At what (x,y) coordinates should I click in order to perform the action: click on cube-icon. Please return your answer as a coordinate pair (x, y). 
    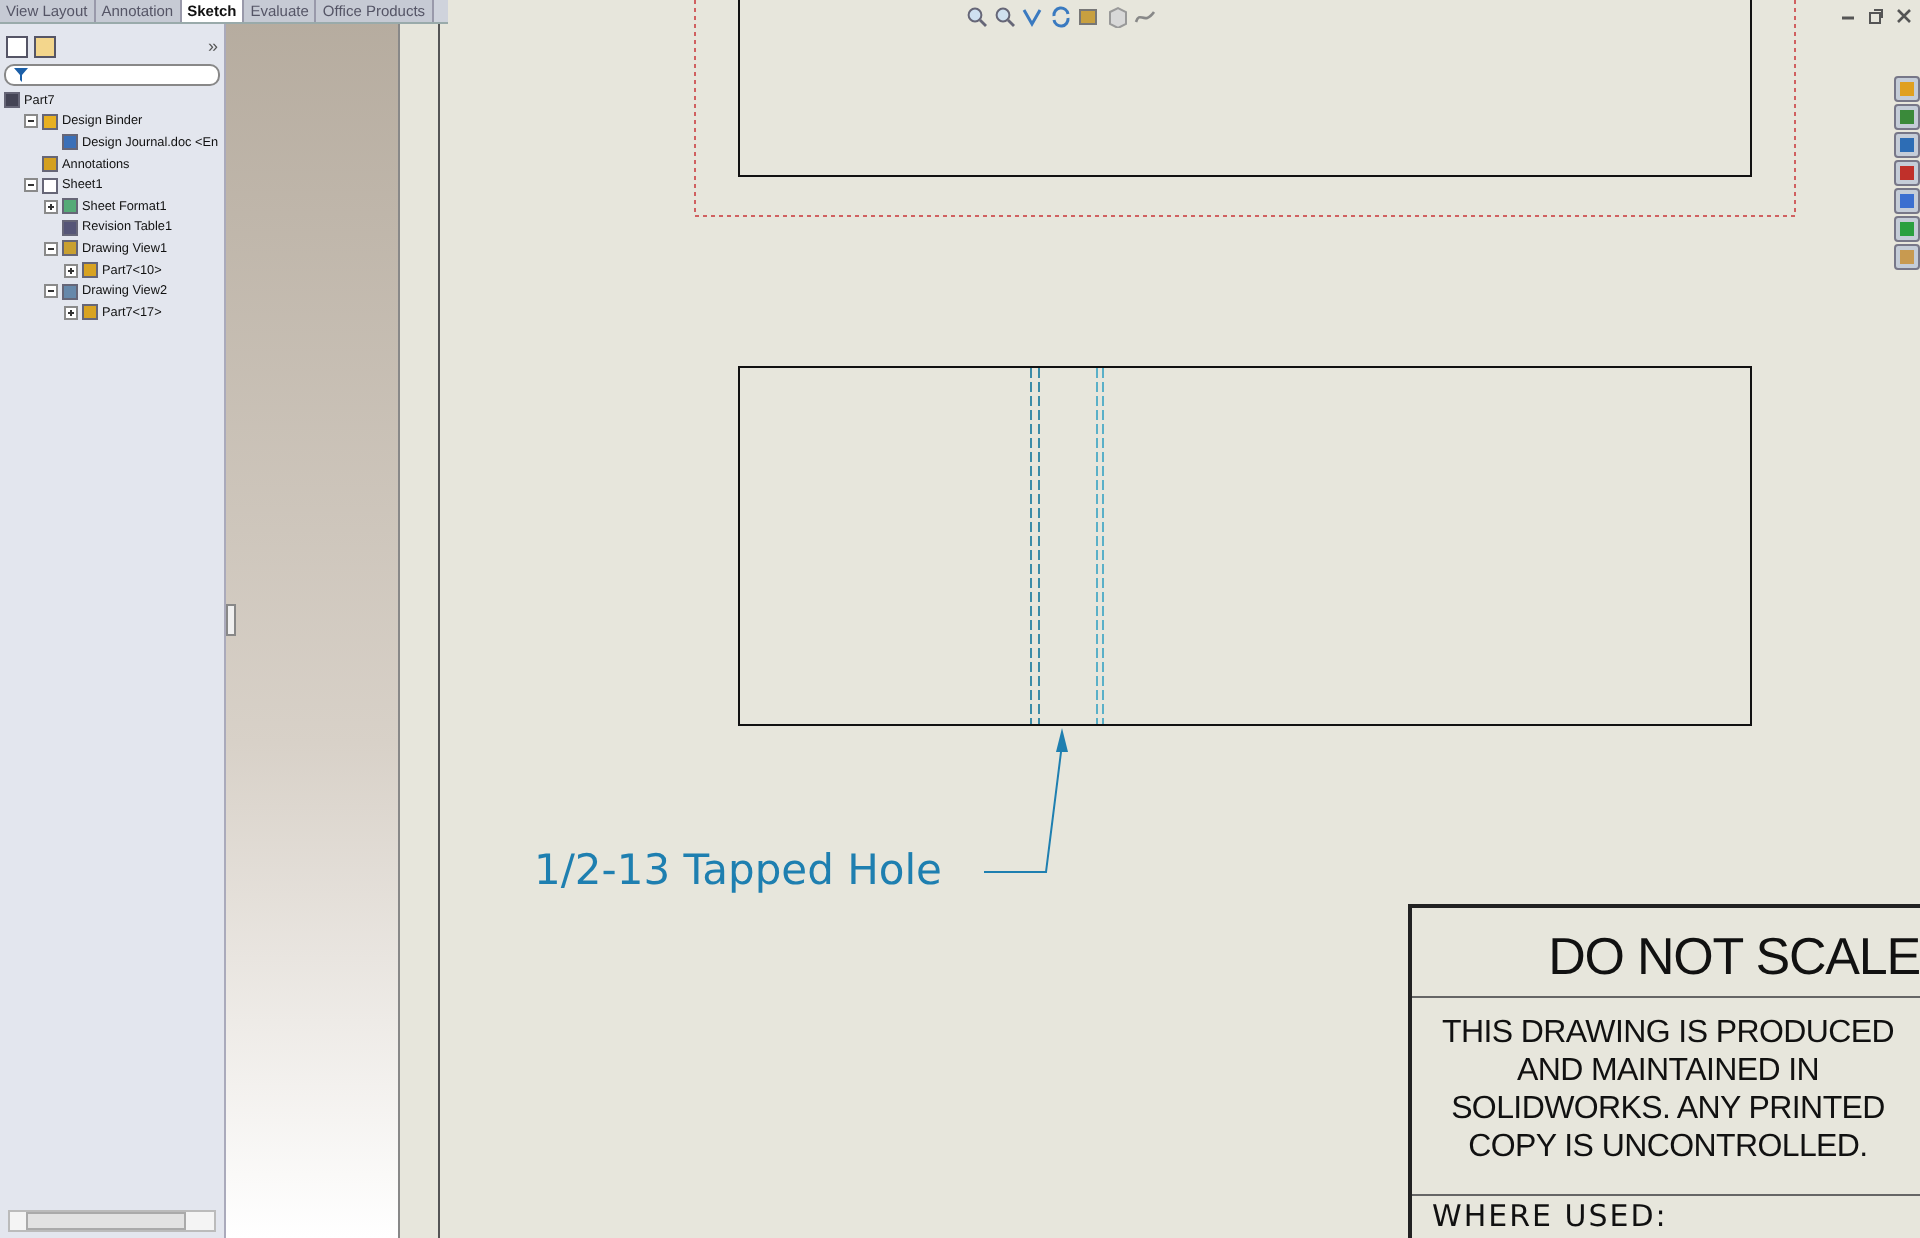
    Looking at the image, I should click on (1117, 17).